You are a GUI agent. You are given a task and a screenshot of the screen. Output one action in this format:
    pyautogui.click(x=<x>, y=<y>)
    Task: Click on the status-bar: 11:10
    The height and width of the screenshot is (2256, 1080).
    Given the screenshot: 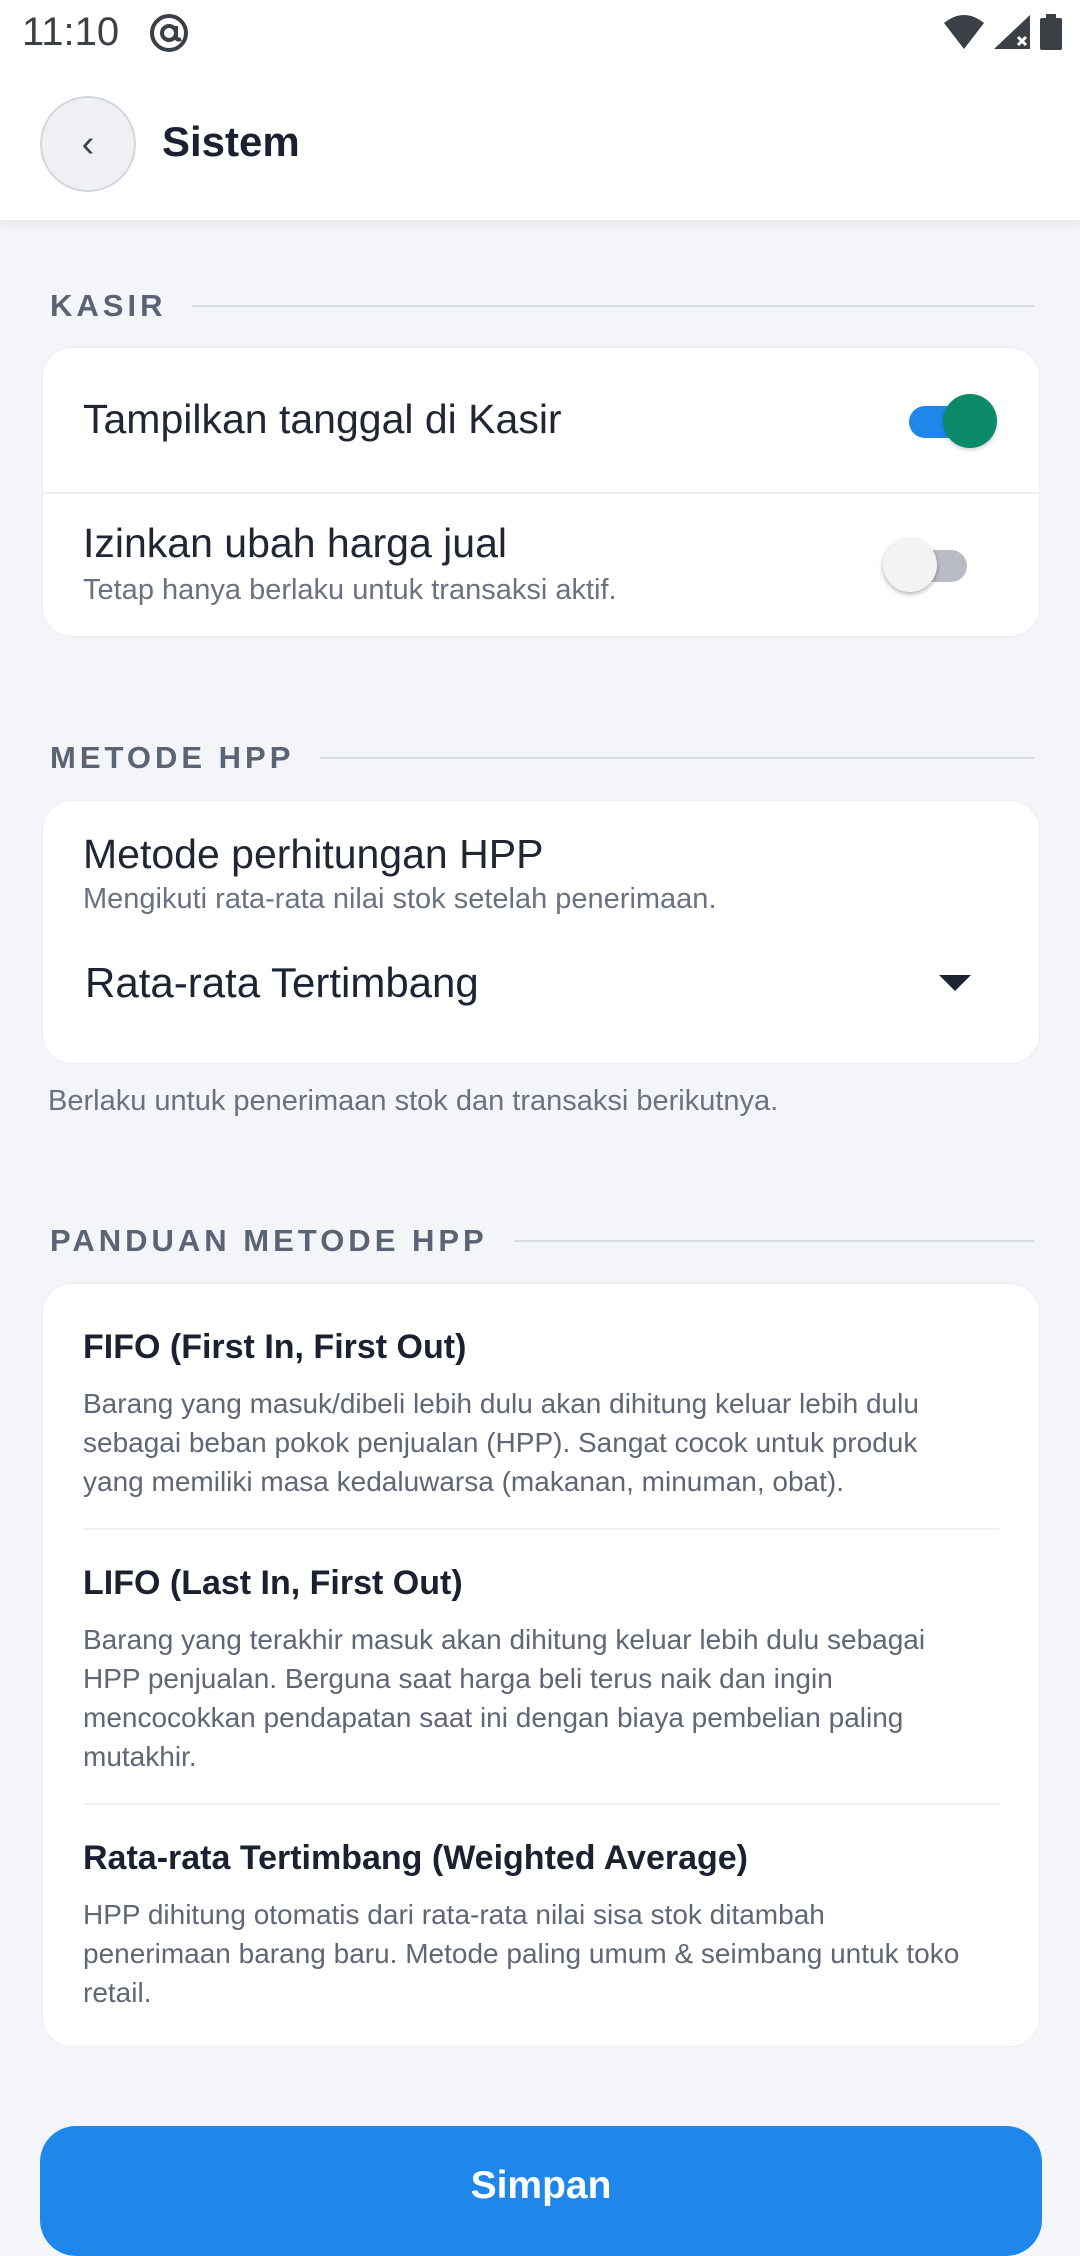 What is the action you would take?
    pyautogui.click(x=540, y=33)
    